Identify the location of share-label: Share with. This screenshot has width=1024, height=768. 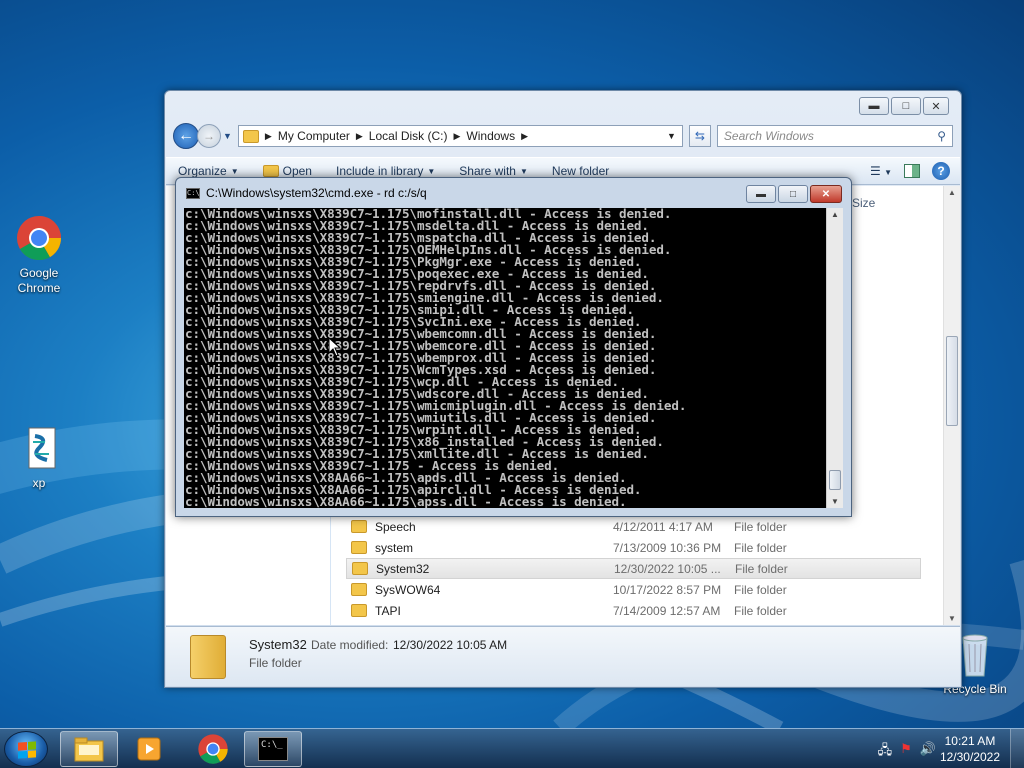
(487, 171).